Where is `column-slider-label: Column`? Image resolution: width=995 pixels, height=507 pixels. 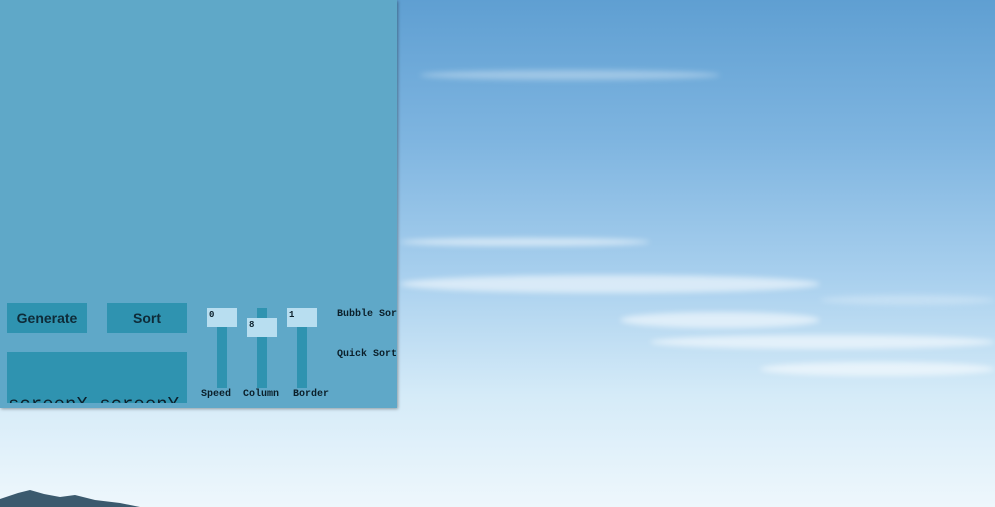 column-slider-label: Column is located at coordinates (261, 394).